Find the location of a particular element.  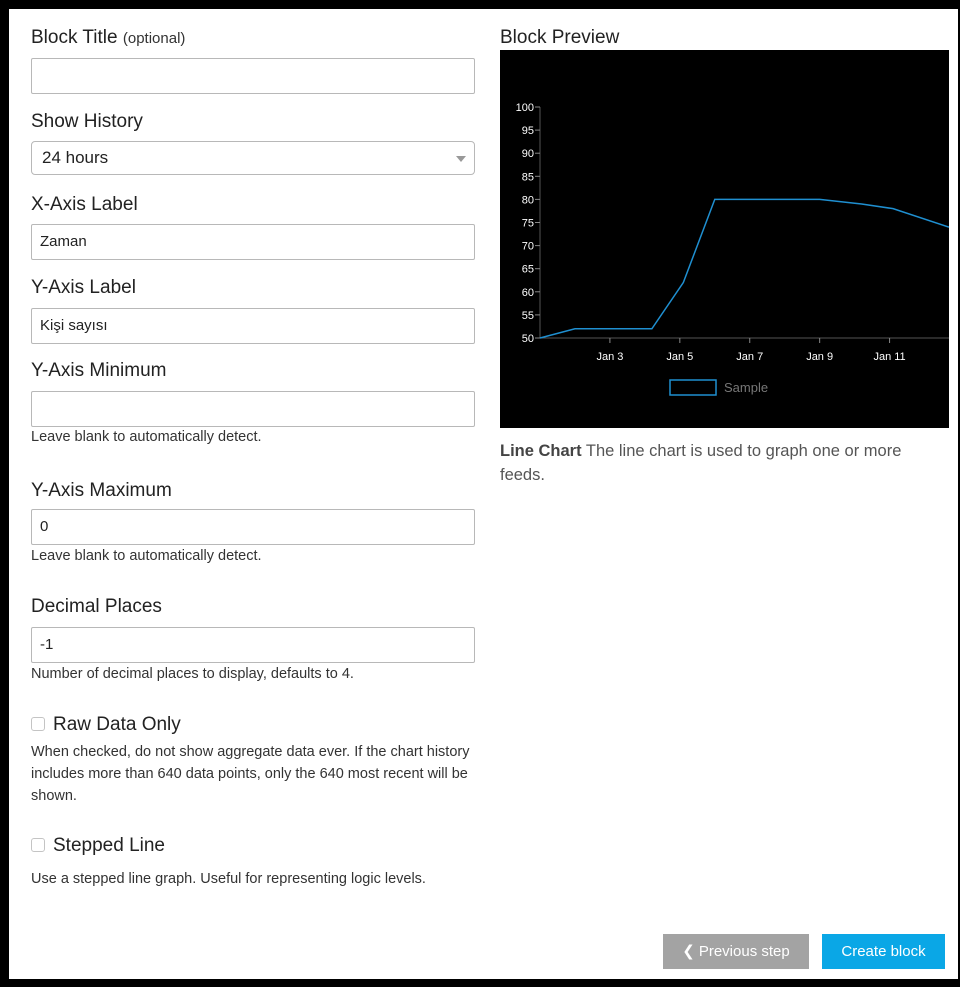

y-axis-maximum-input: 0 is located at coordinates (253, 527).